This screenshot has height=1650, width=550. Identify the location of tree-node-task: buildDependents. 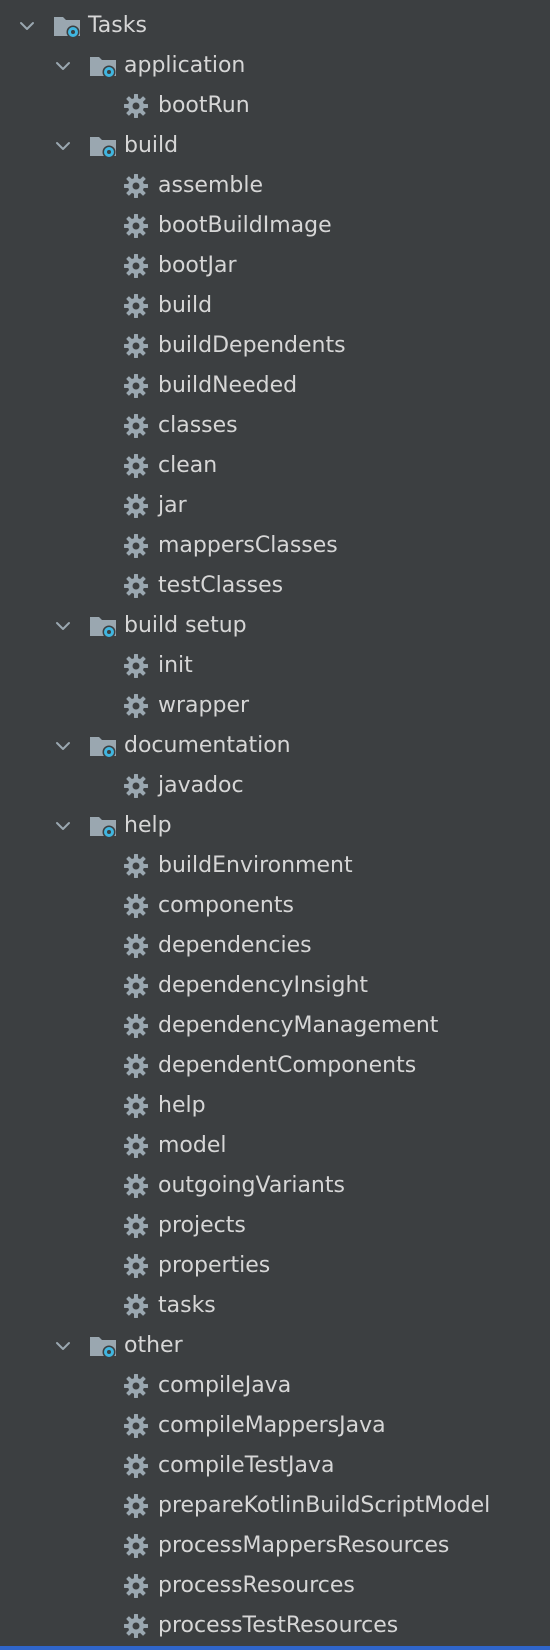
(275, 346).